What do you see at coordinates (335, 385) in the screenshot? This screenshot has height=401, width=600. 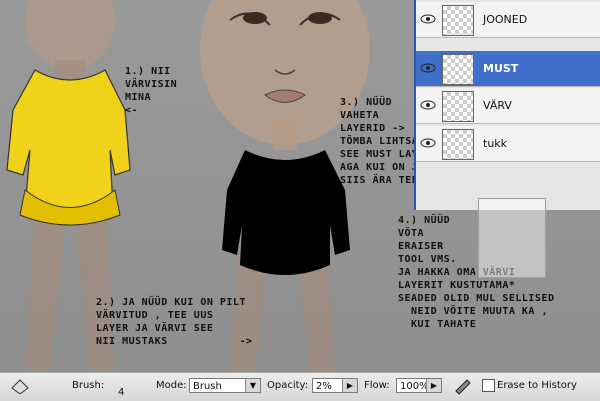 I see `opacity-input: 2% ▶` at bounding box center [335, 385].